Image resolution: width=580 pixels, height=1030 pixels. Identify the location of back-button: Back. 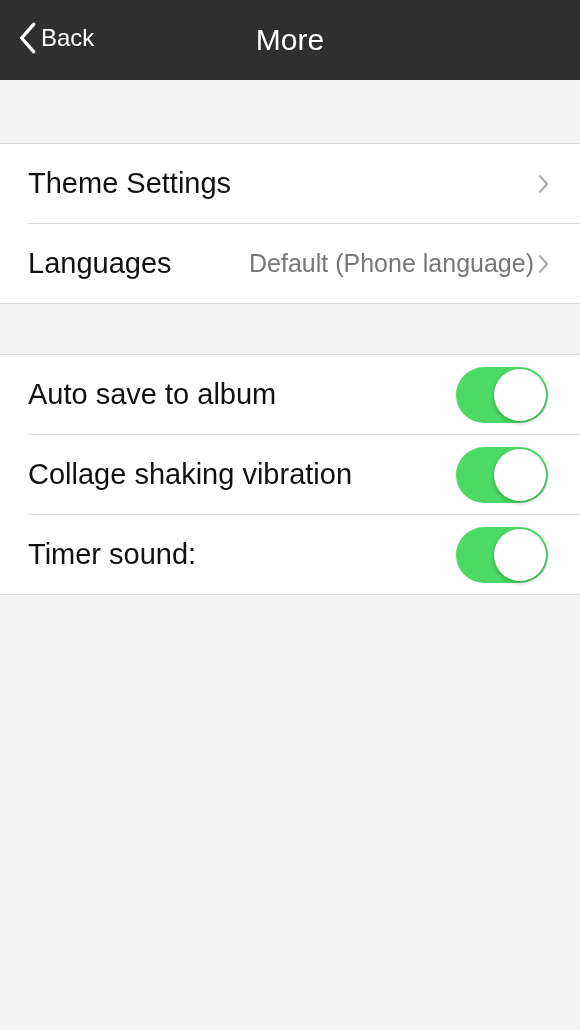
(57, 38).